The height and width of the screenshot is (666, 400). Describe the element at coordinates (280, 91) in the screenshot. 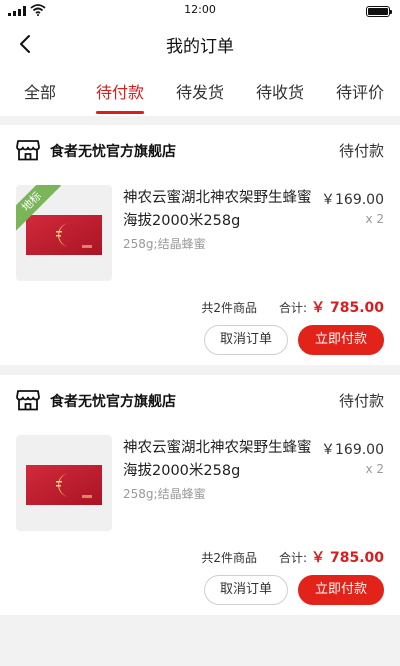

I see `tab-pending-receipt: 待收货` at that location.